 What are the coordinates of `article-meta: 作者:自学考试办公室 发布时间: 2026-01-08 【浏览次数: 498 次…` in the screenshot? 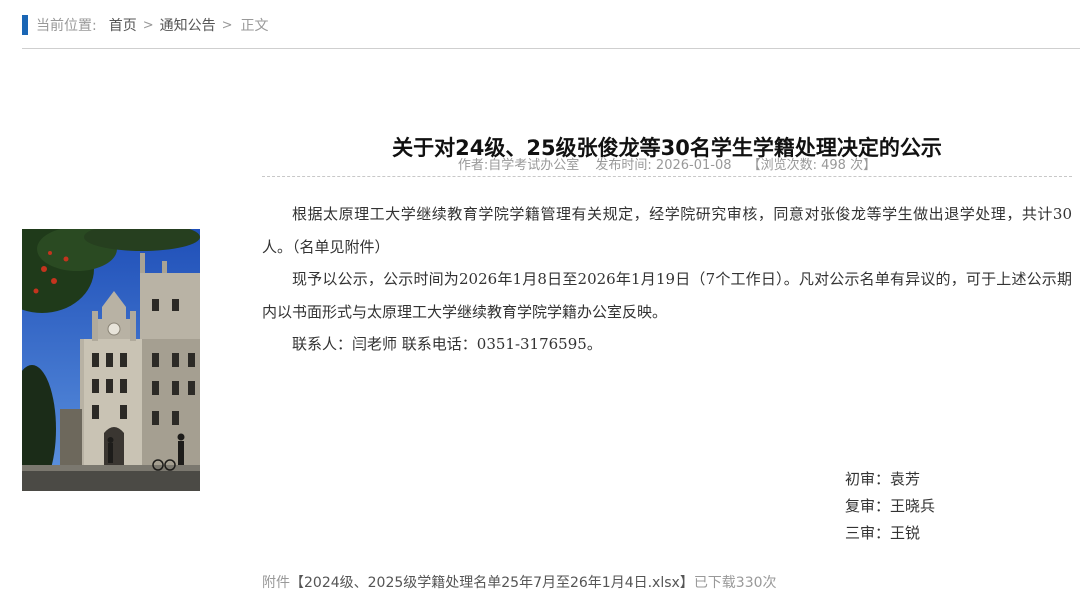 It's located at (667, 163).